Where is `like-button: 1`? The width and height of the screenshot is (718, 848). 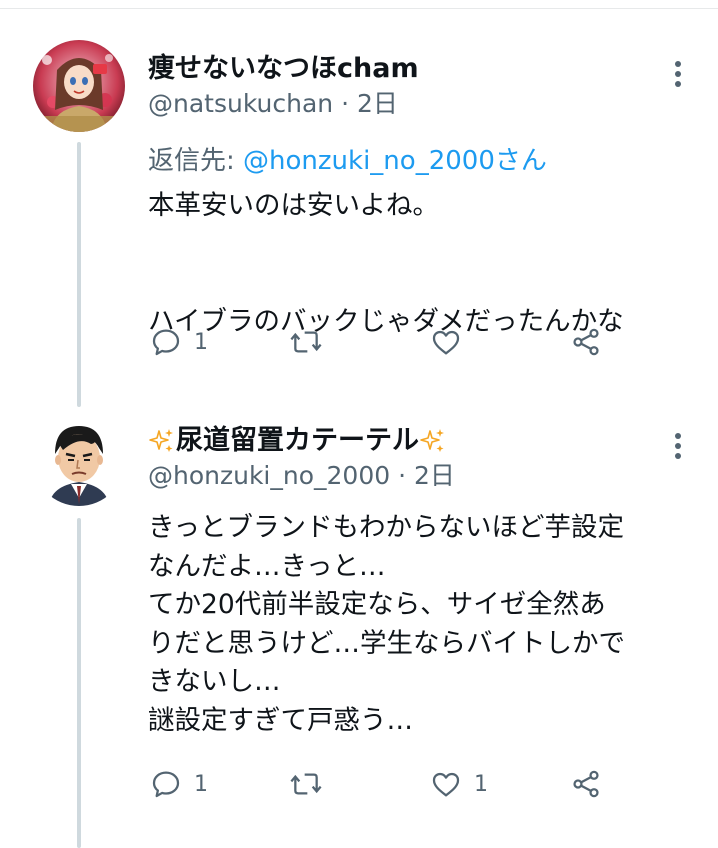 like-button: 1 is located at coordinates (459, 784).